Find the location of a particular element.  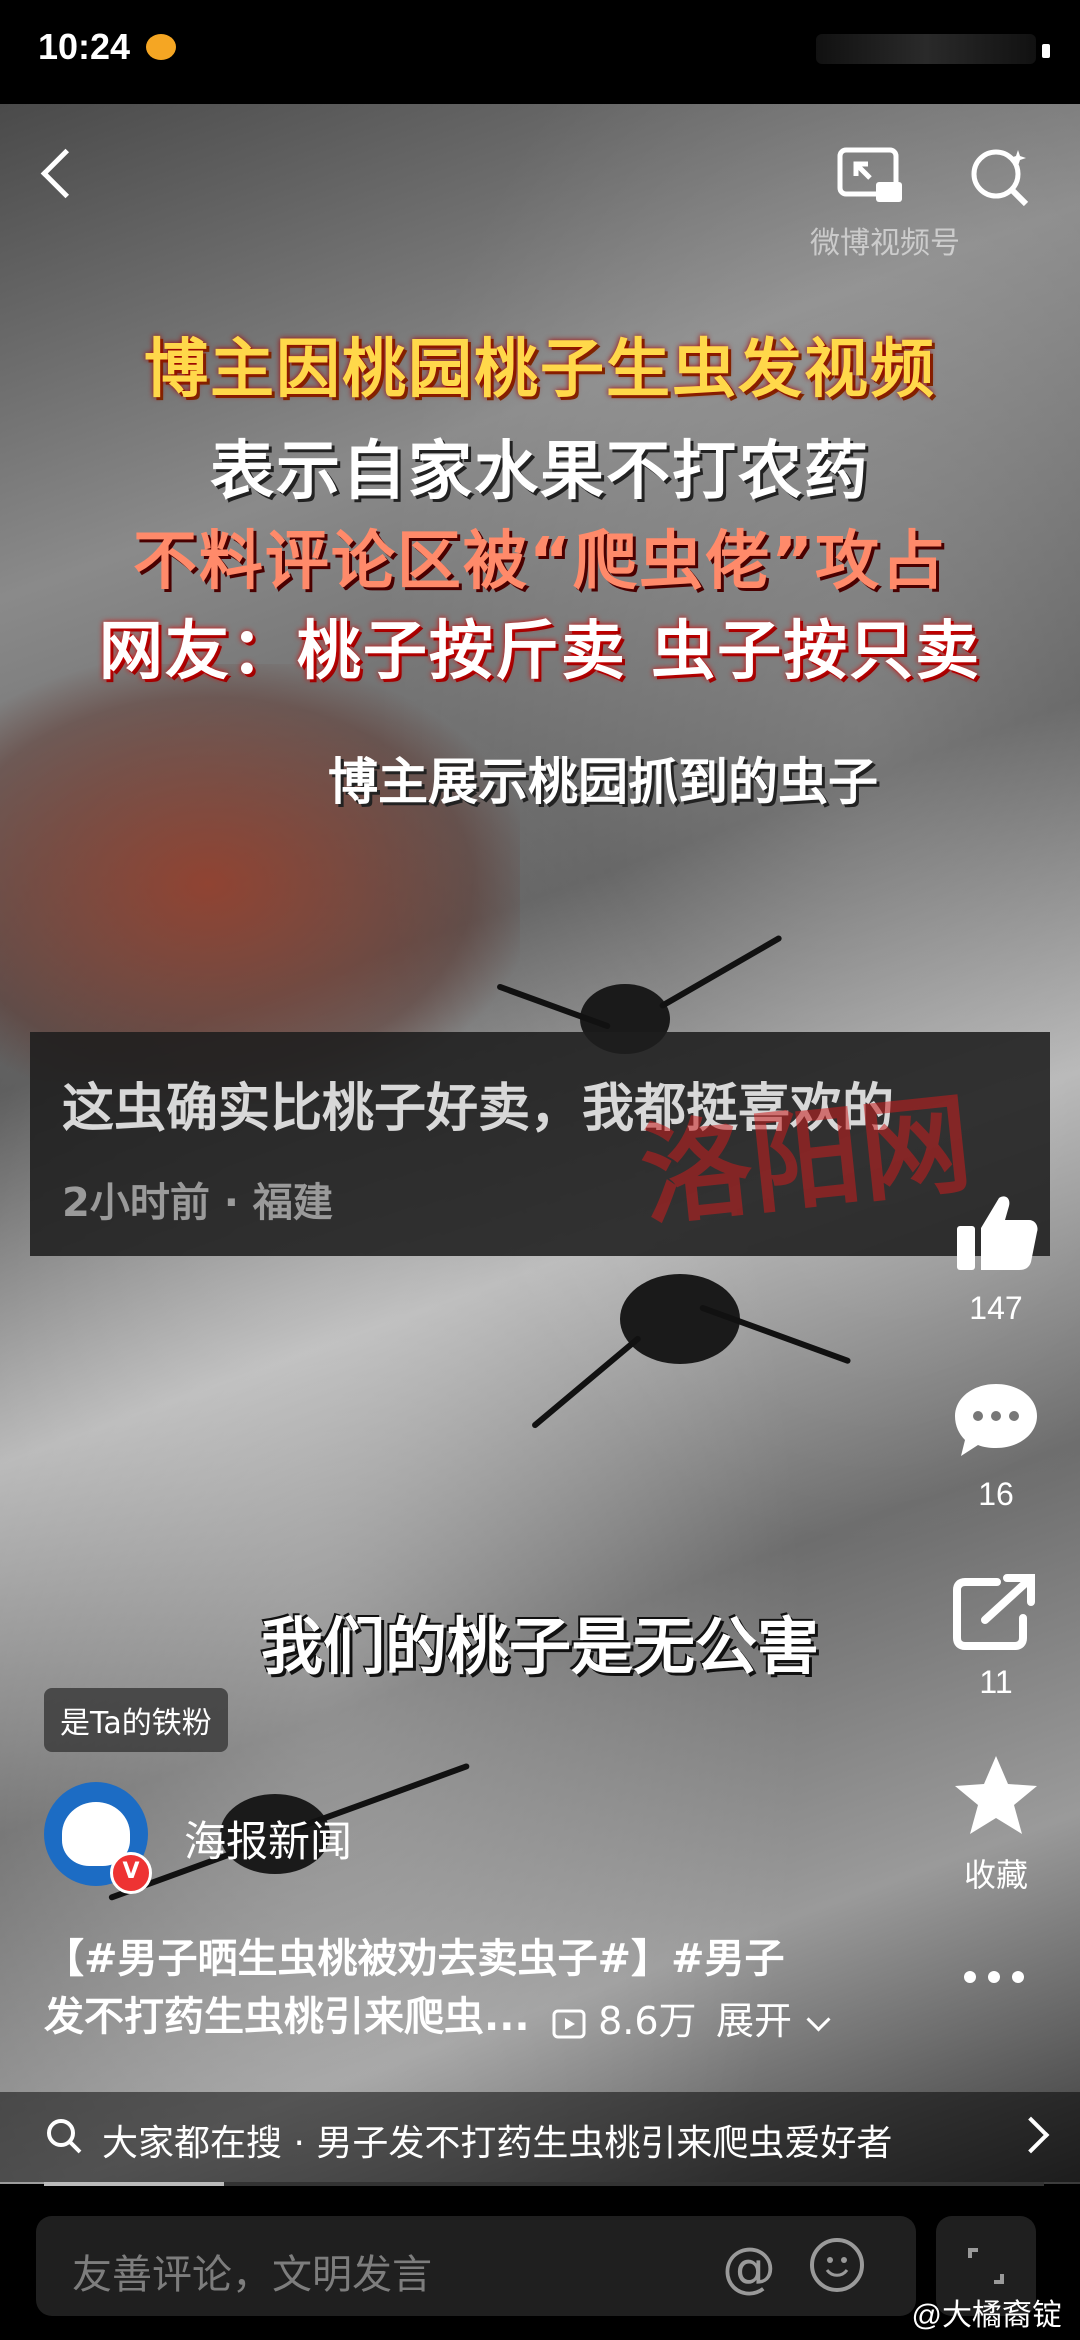

like-button: 147 is located at coordinates (996, 1257).